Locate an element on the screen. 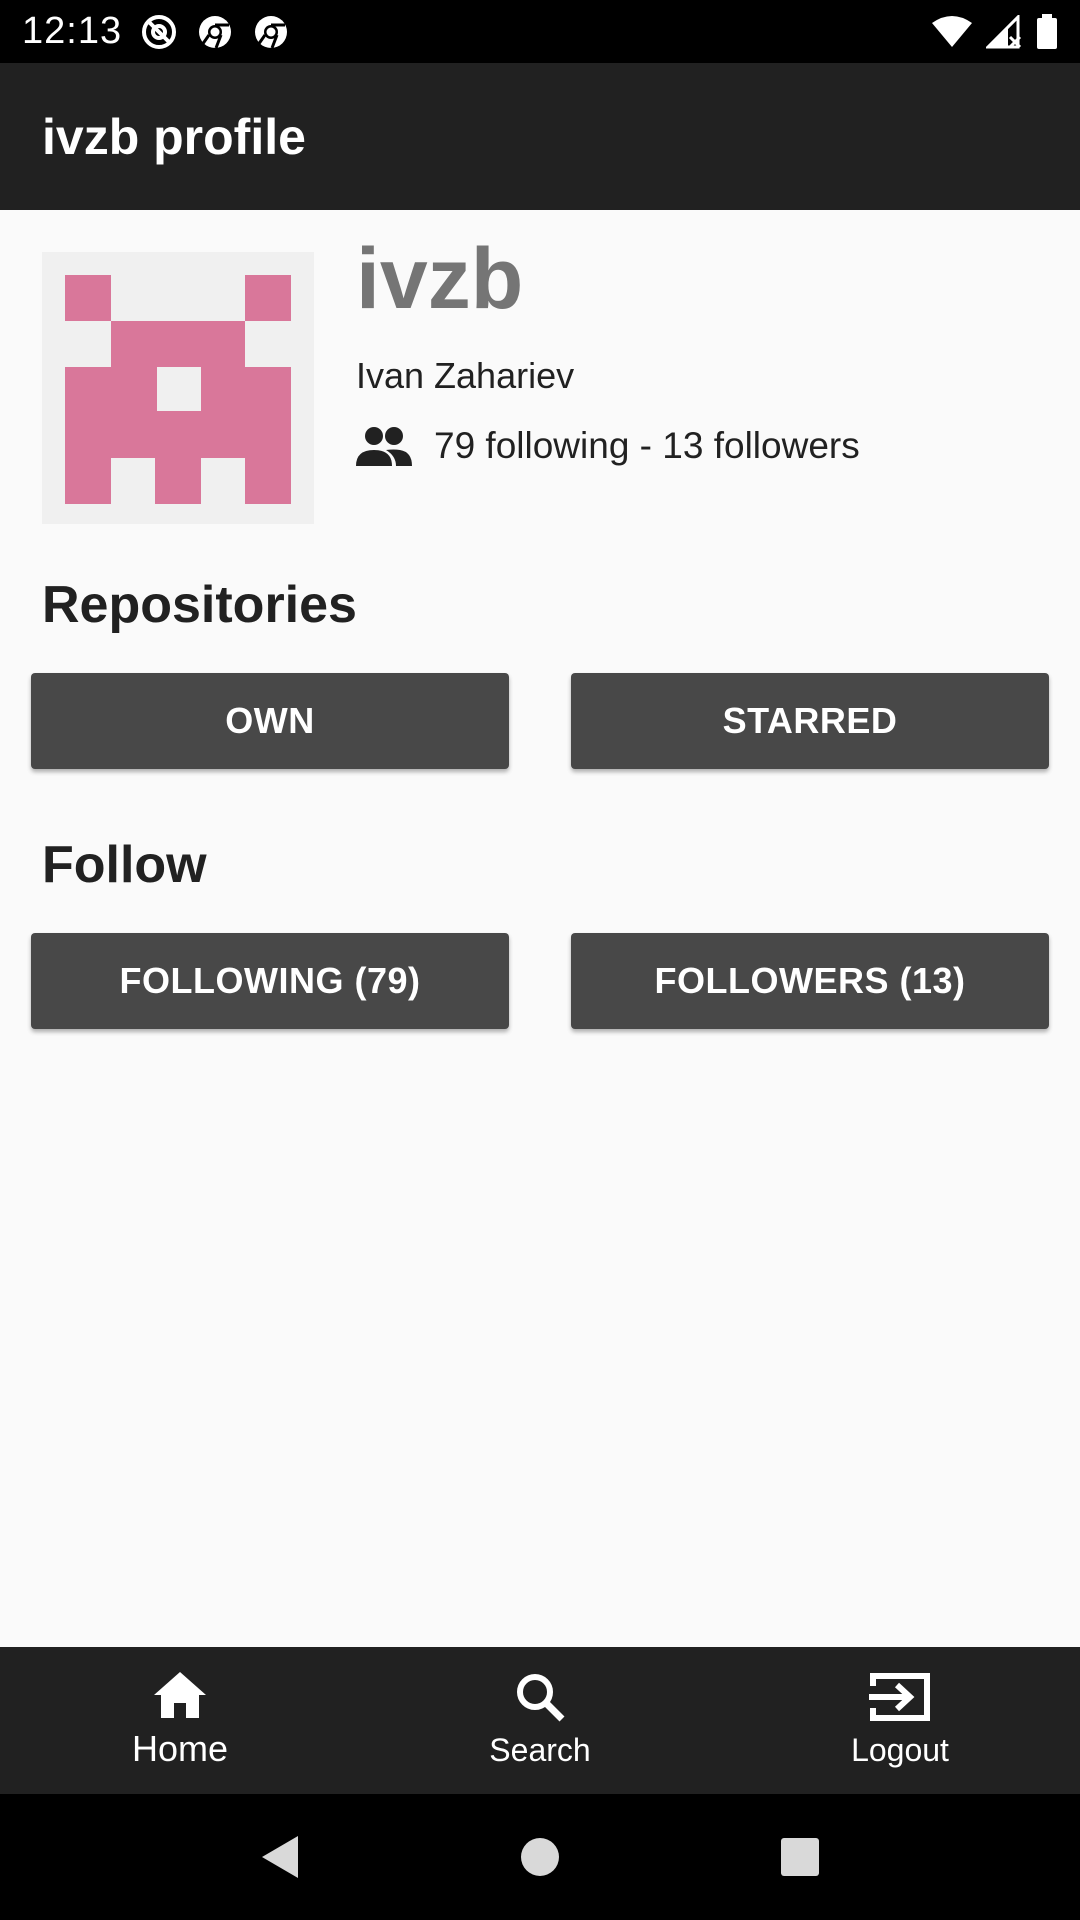 The height and width of the screenshot is (1920, 1080). at-sign-icon is located at coordinates (159, 32).